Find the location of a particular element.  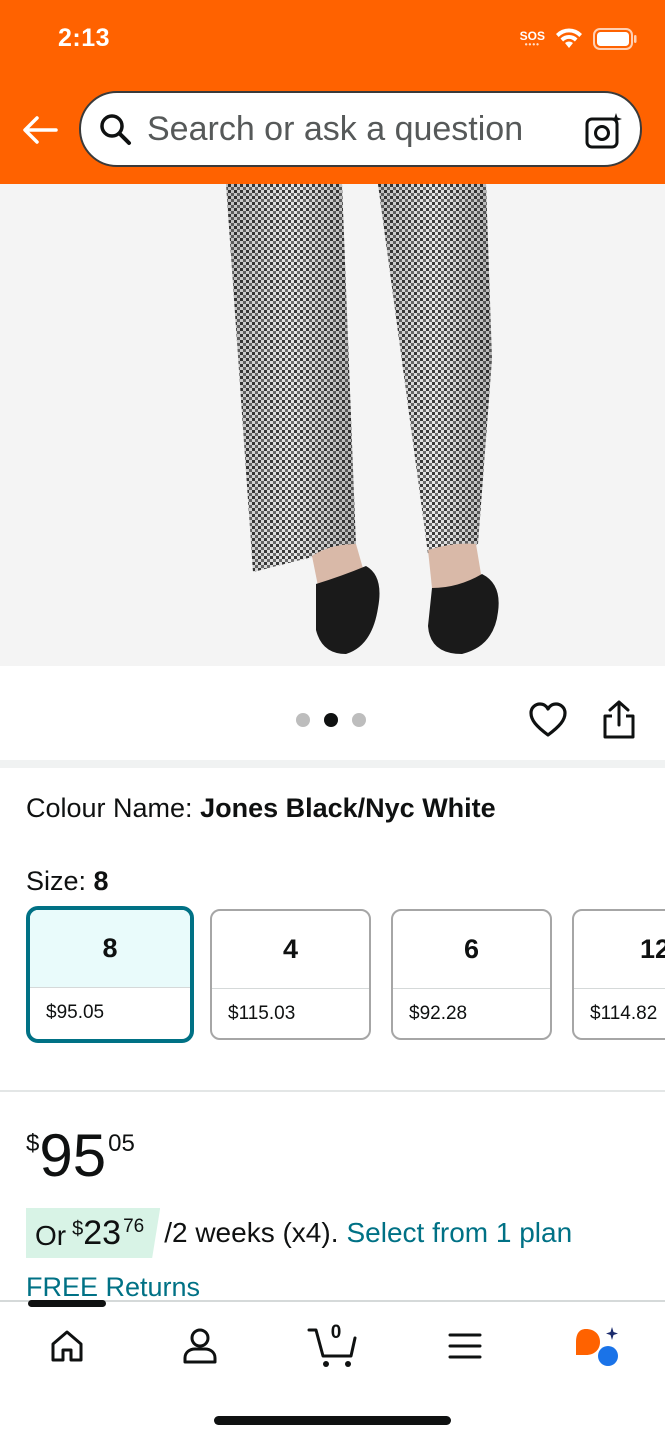

menu-icon is located at coordinates (465, 1346).